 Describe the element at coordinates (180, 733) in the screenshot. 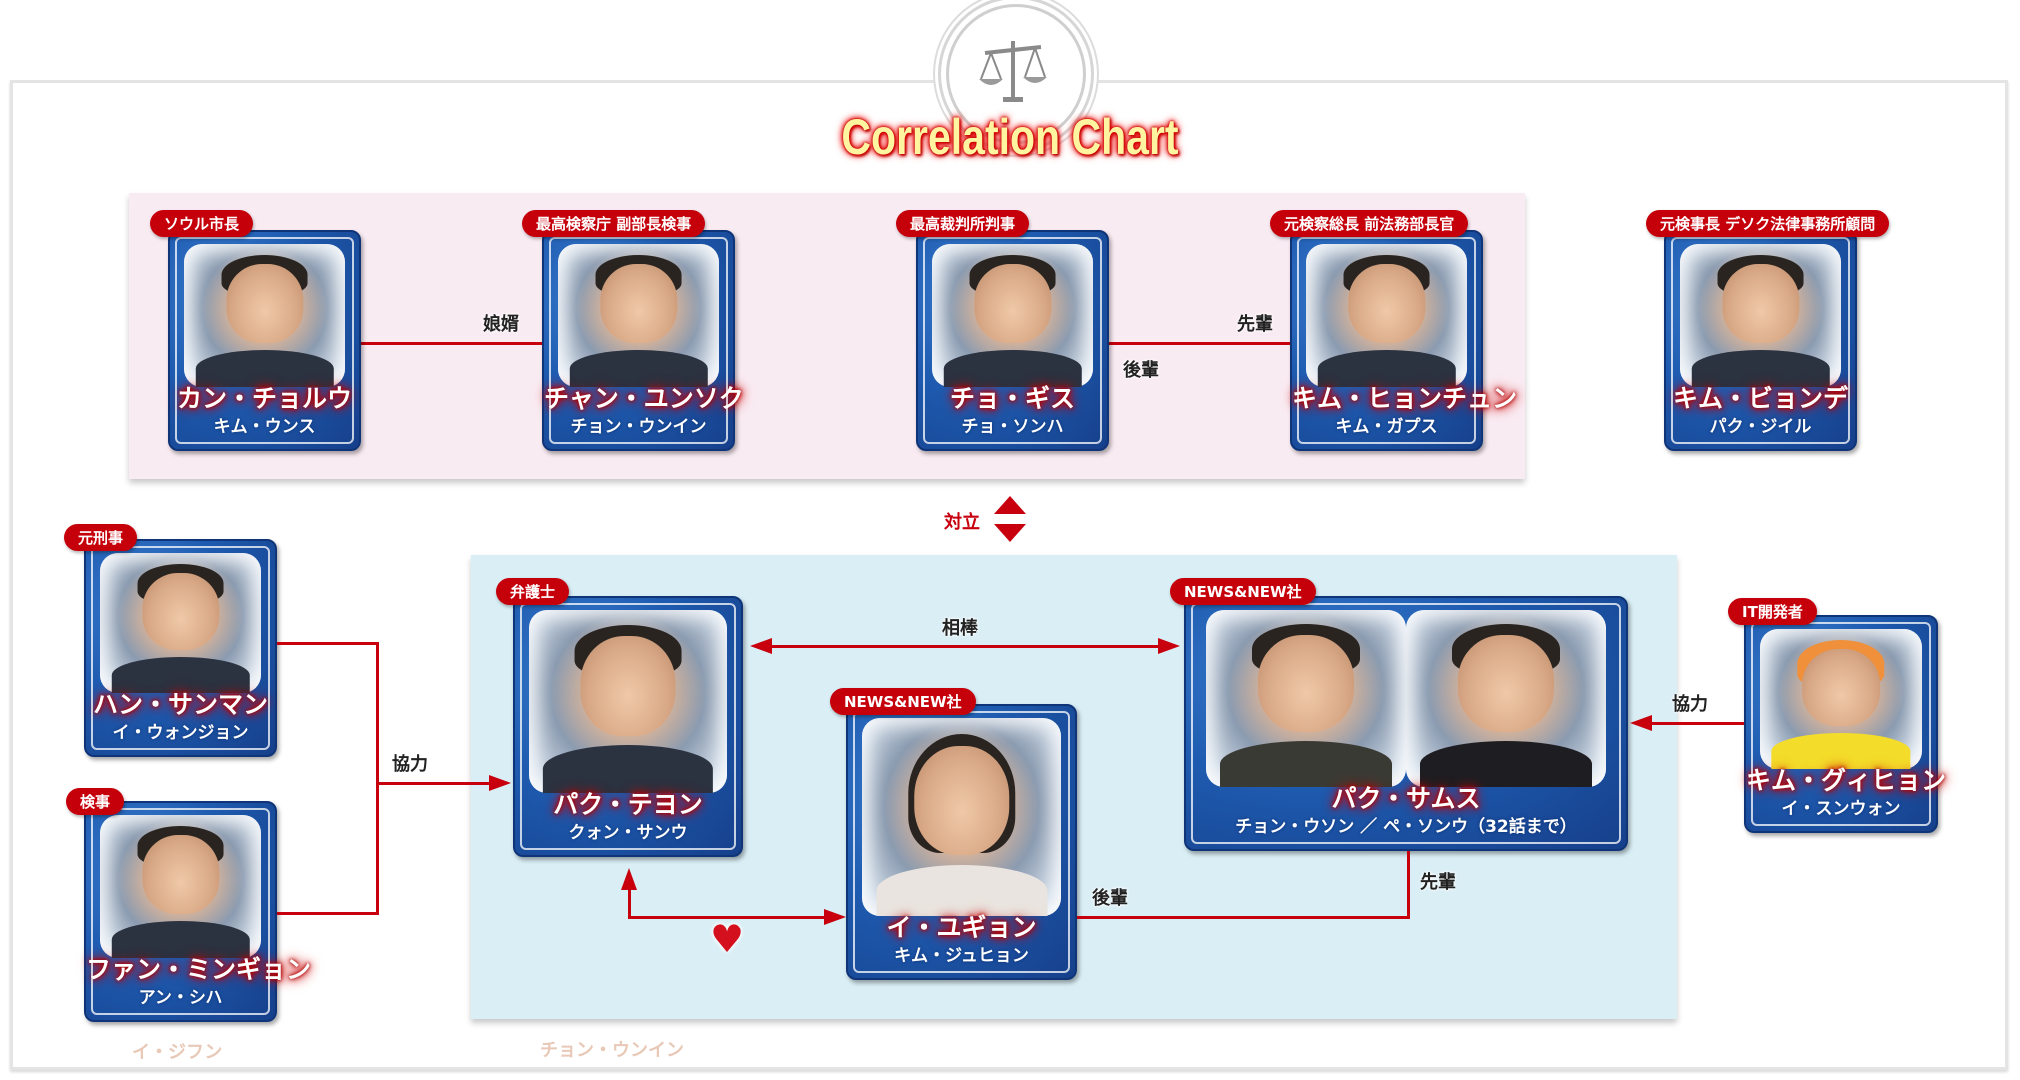

I see `actor-name: イ・ウォンジョン` at that location.